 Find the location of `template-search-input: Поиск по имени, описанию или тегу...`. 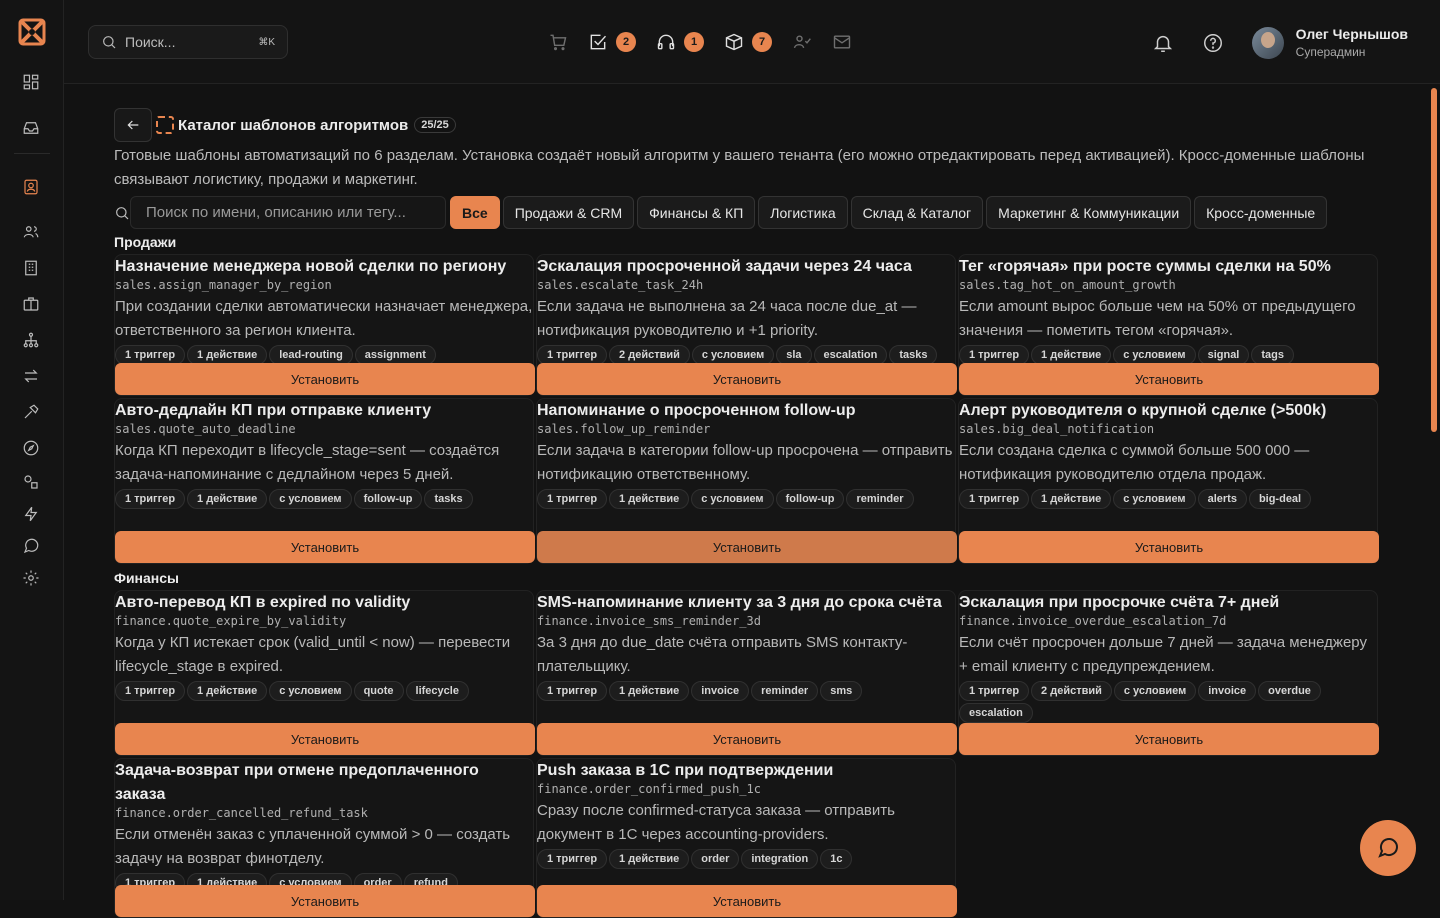

template-search-input: Поиск по имени, описанию или тегу... is located at coordinates (288, 212).